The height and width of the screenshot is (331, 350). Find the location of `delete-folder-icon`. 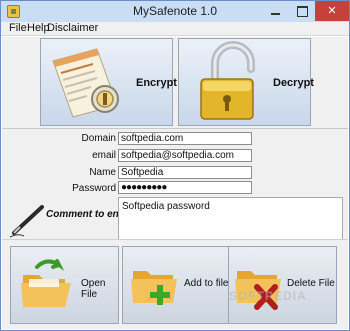

delete-folder-icon is located at coordinates (258, 290).